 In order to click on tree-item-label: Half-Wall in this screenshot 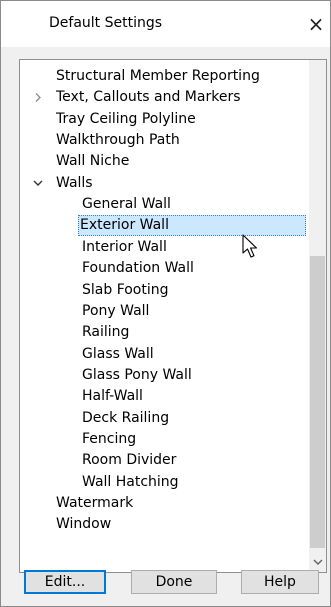, I will do `click(112, 396)`.